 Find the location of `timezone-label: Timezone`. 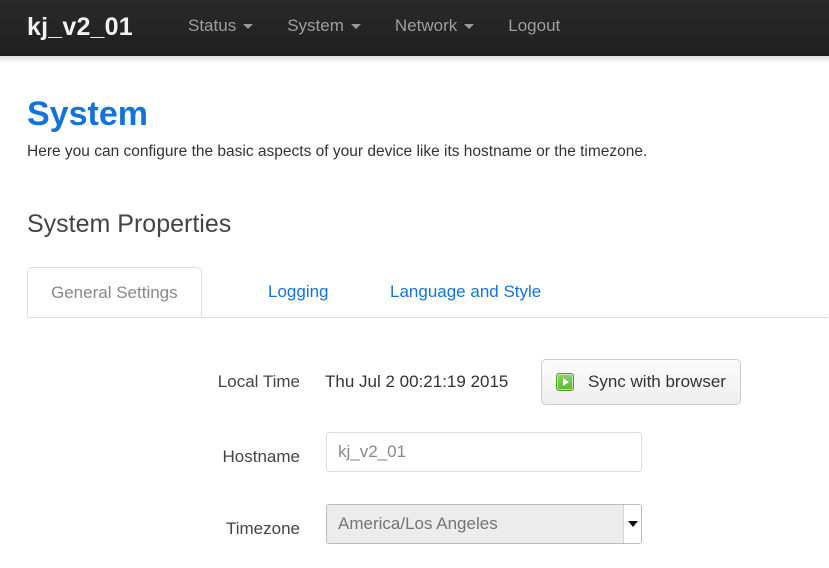

timezone-label: Timezone is located at coordinates (262, 528).